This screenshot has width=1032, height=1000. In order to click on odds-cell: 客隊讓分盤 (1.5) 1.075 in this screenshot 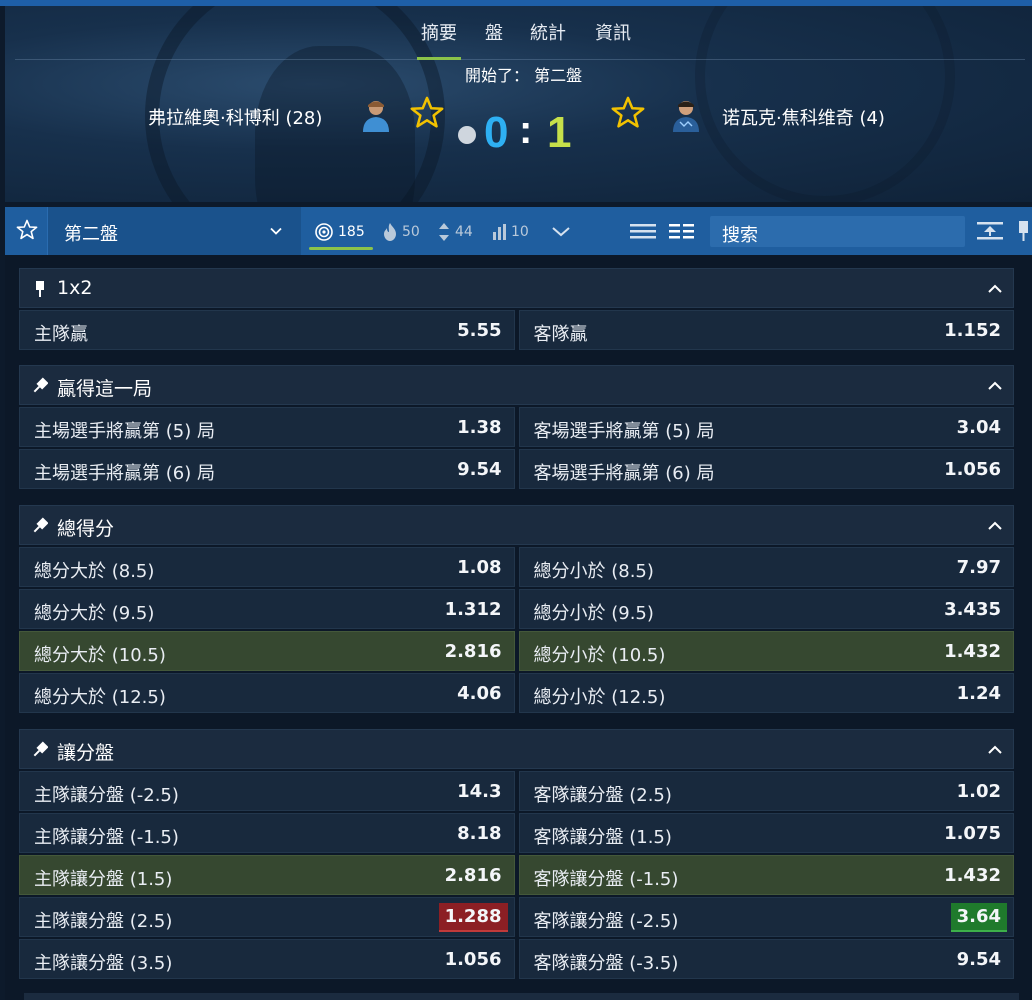, I will do `click(766, 833)`.